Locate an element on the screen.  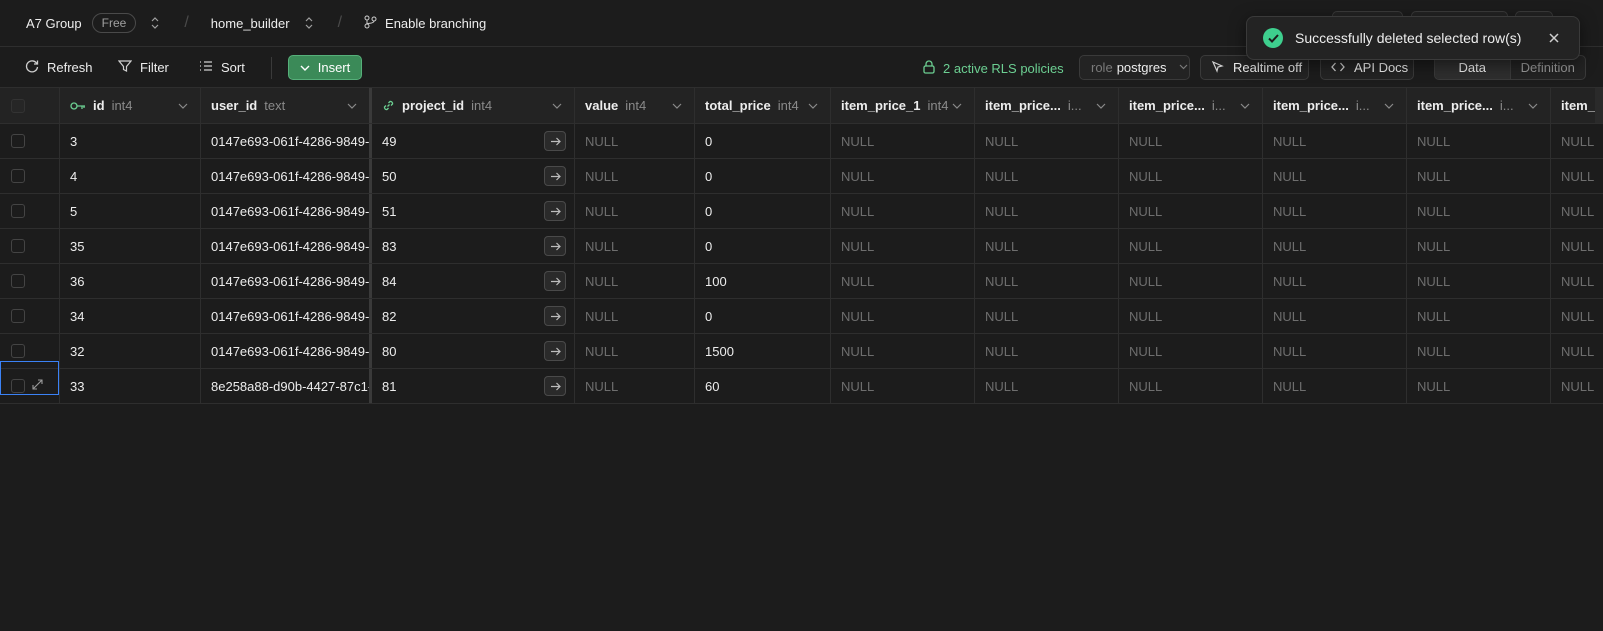
column-header-value: value int4 is located at coordinates (635, 105).